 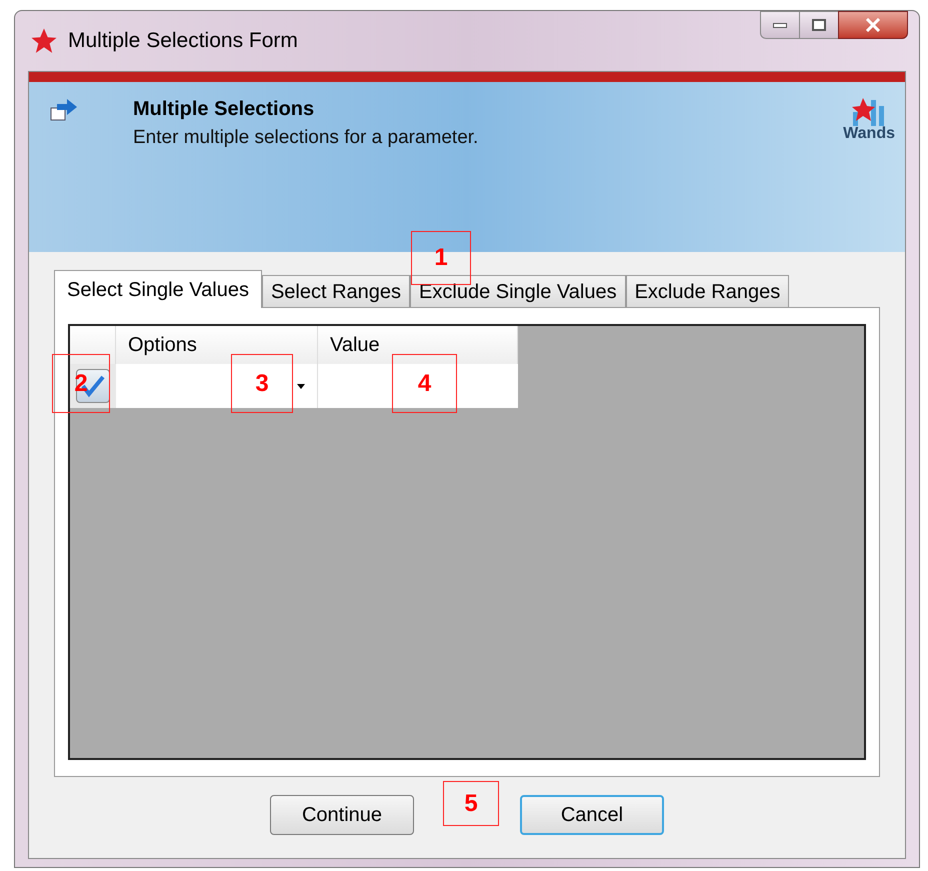 What do you see at coordinates (441, 258) in the screenshot?
I see `callout-label: 1` at bounding box center [441, 258].